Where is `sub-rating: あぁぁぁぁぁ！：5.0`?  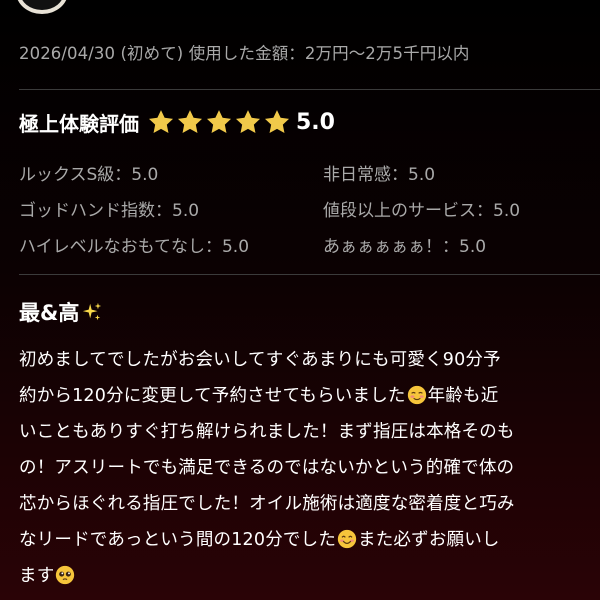
sub-rating: あぁぁぁぁぁ！：5.0 is located at coordinates (404, 244).